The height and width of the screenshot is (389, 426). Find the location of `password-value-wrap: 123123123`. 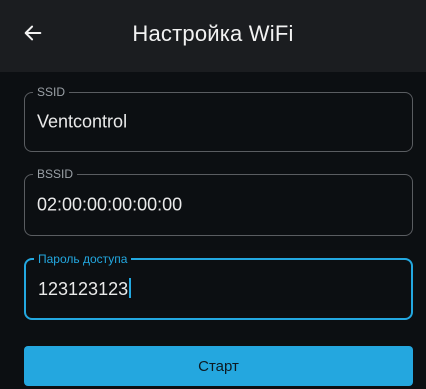

password-value-wrap: 123123123 is located at coordinates (85, 289).